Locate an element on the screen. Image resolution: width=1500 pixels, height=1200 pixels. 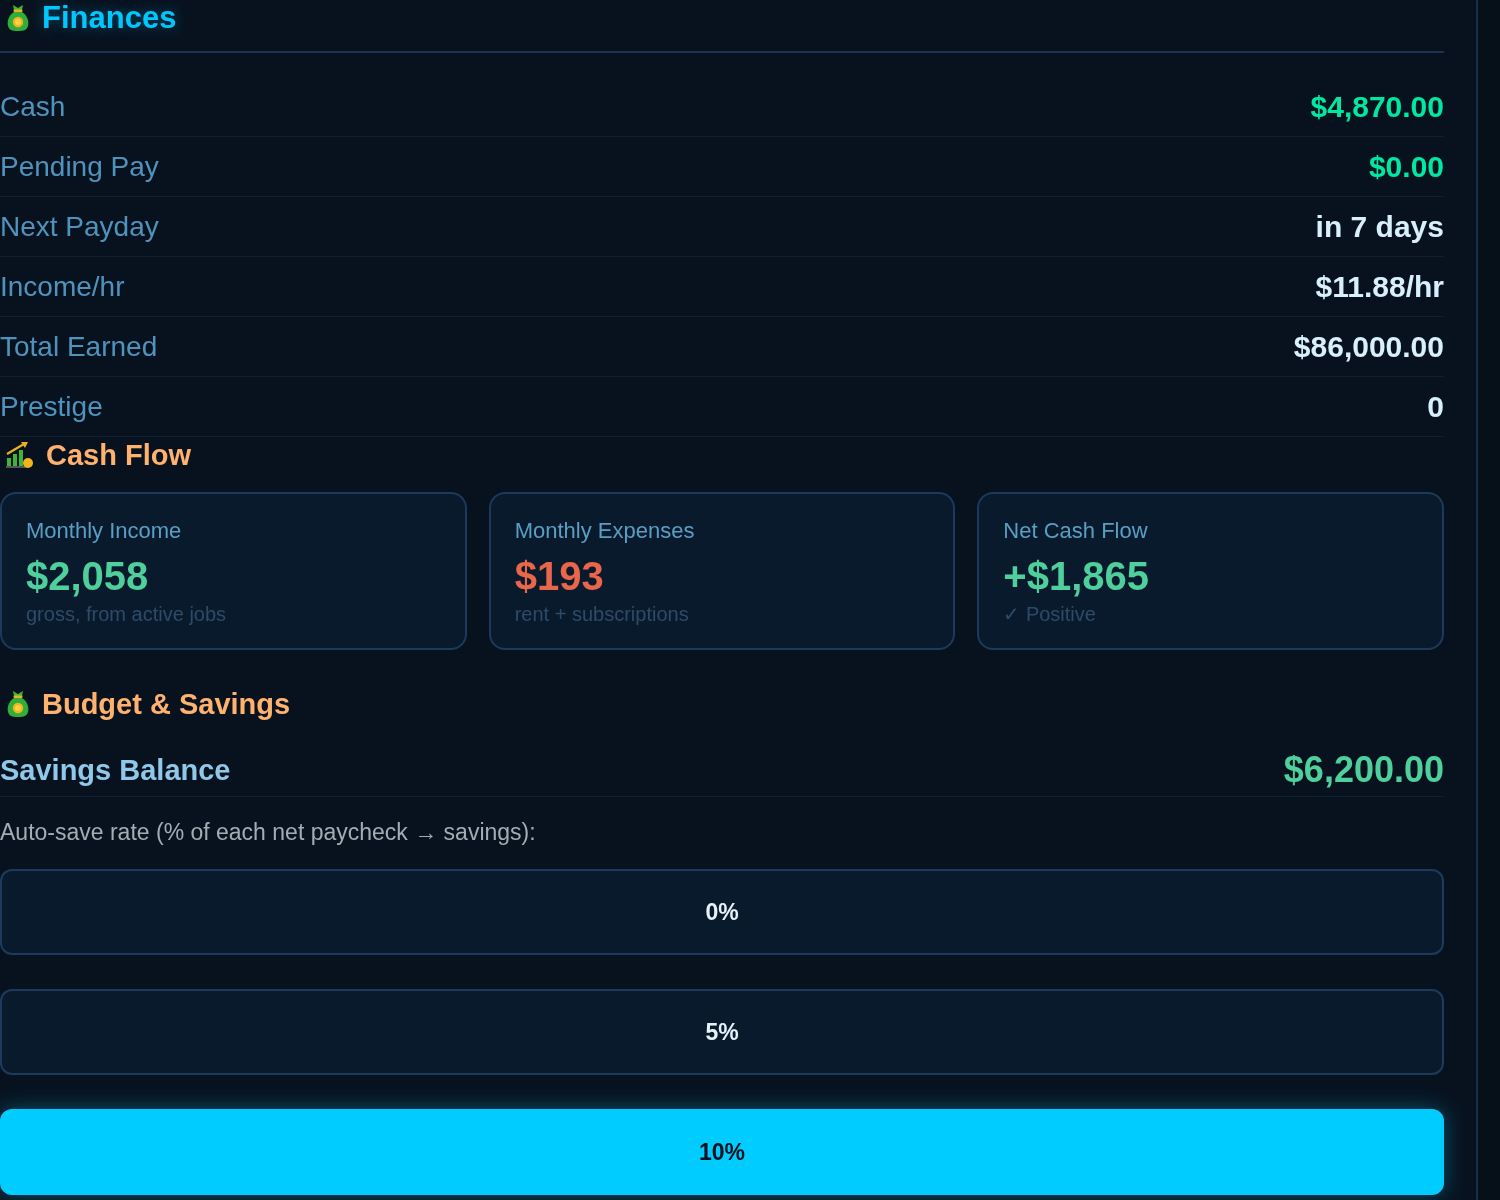
card-note: rent + subscriptions is located at coordinates (602, 614).